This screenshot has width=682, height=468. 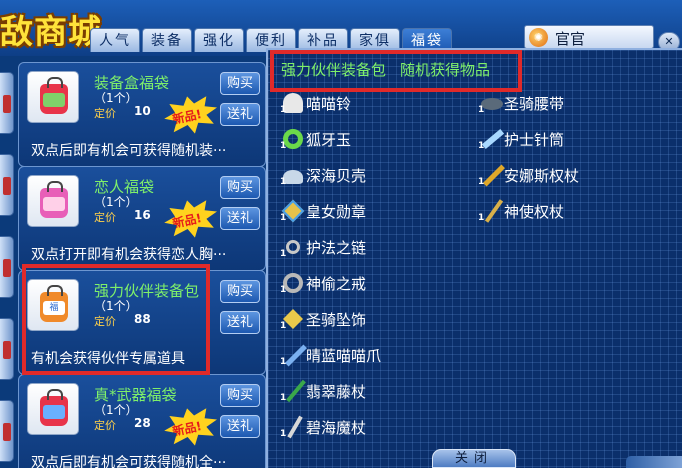 What do you see at coordinates (293, 139) in the screenshot?
I see `fox-jade-icon: 1` at bounding box center [293, 139].